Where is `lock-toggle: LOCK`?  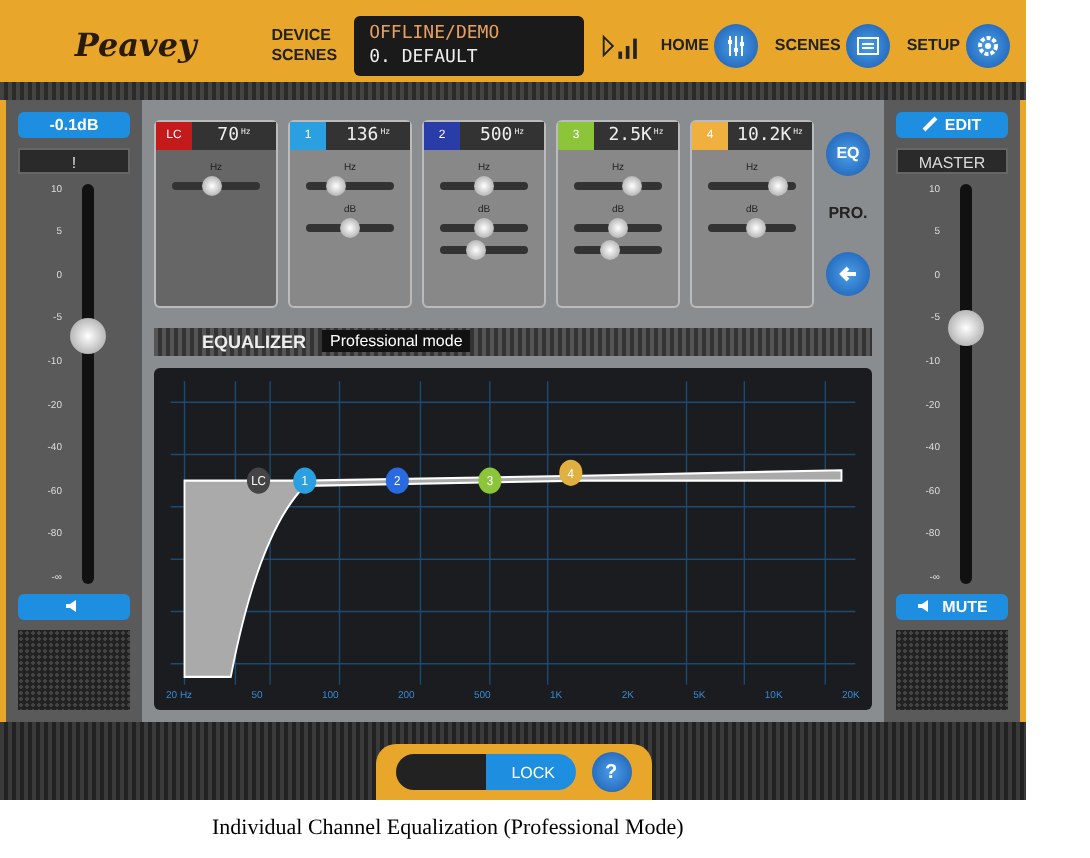
lock-toggle: LOCK is located at coordinates (485, 772).